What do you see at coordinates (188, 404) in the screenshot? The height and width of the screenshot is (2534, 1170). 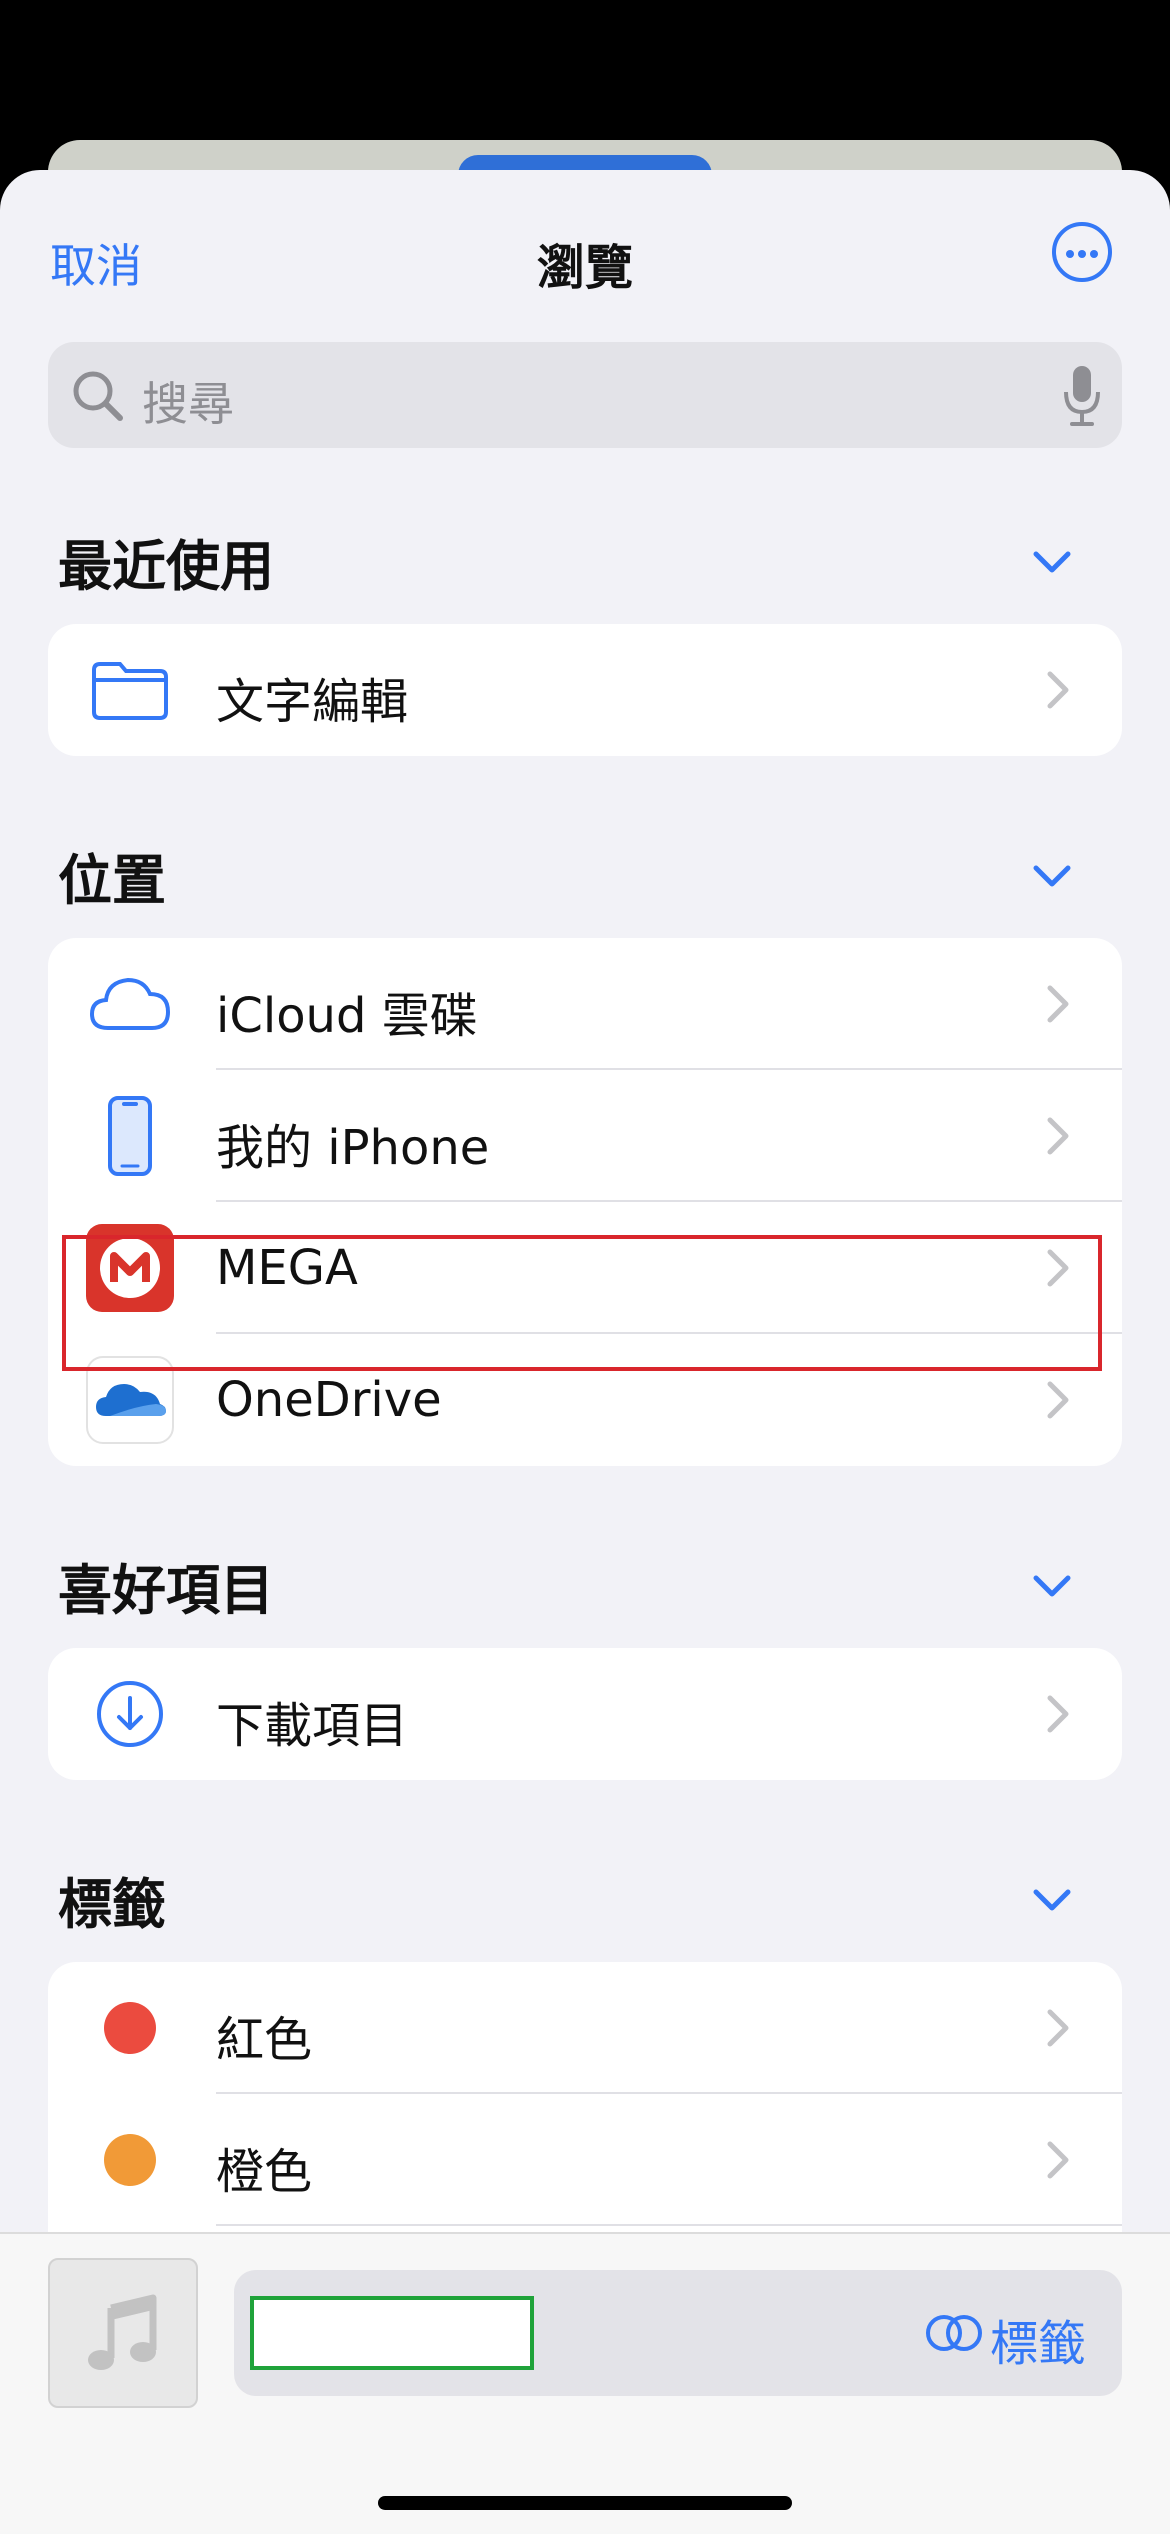 I see `search-placeholder: 搜尋` at bounding box center [188, 404].